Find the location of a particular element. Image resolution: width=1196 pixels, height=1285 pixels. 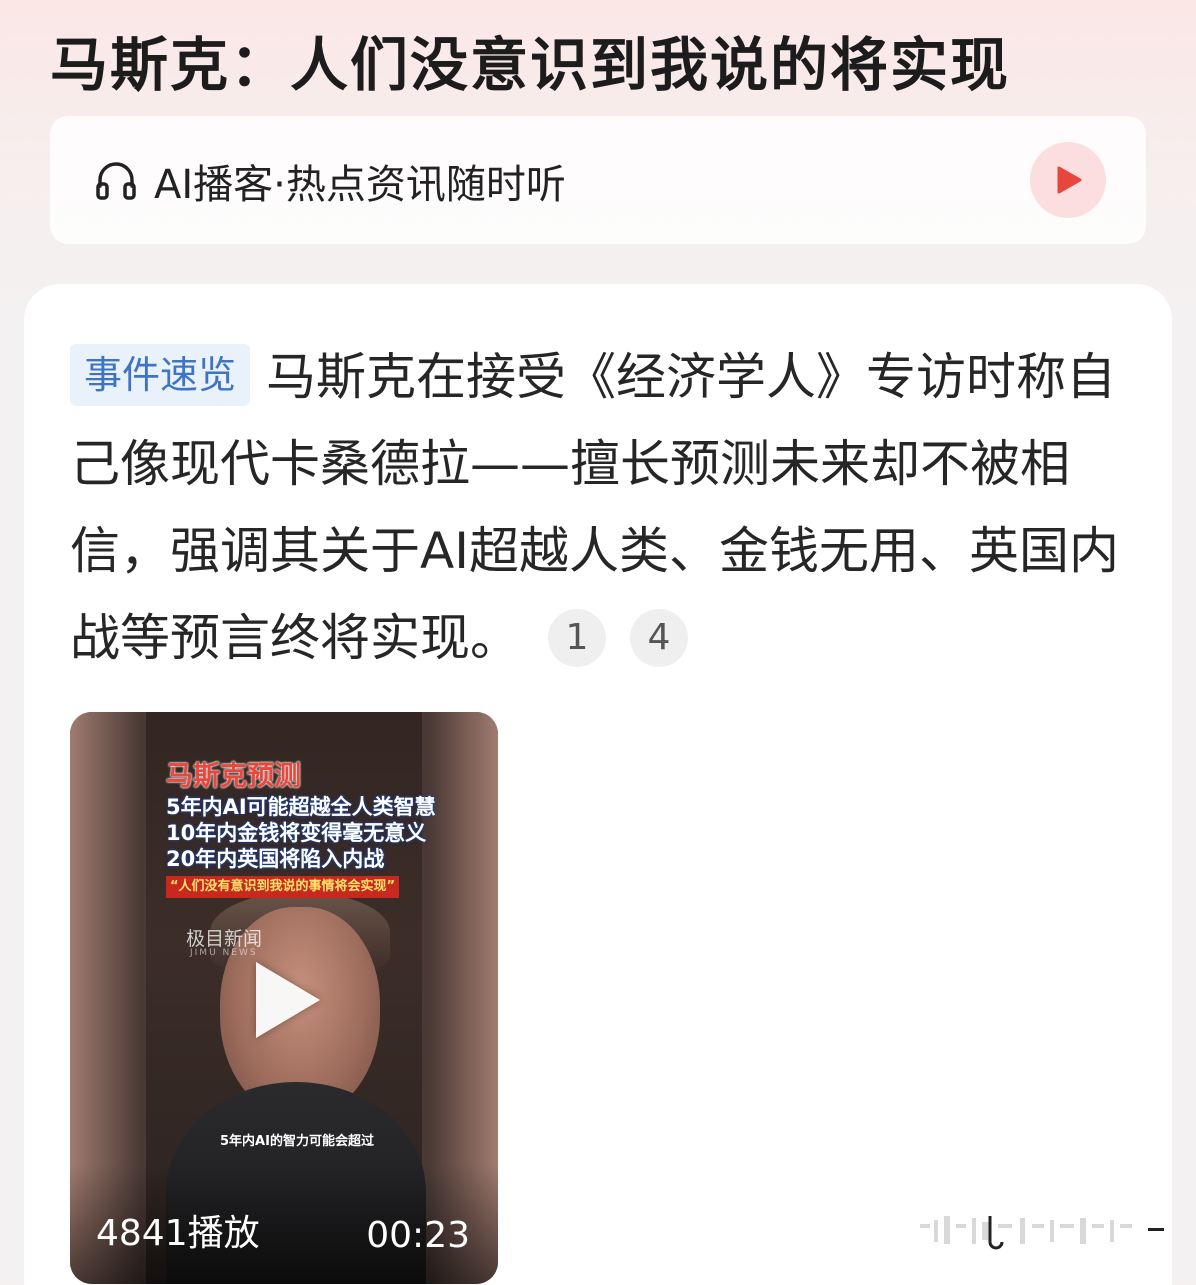

video-subtitle: 5年内AI的智力可能会超过 is located at coordinates (297, 1141).